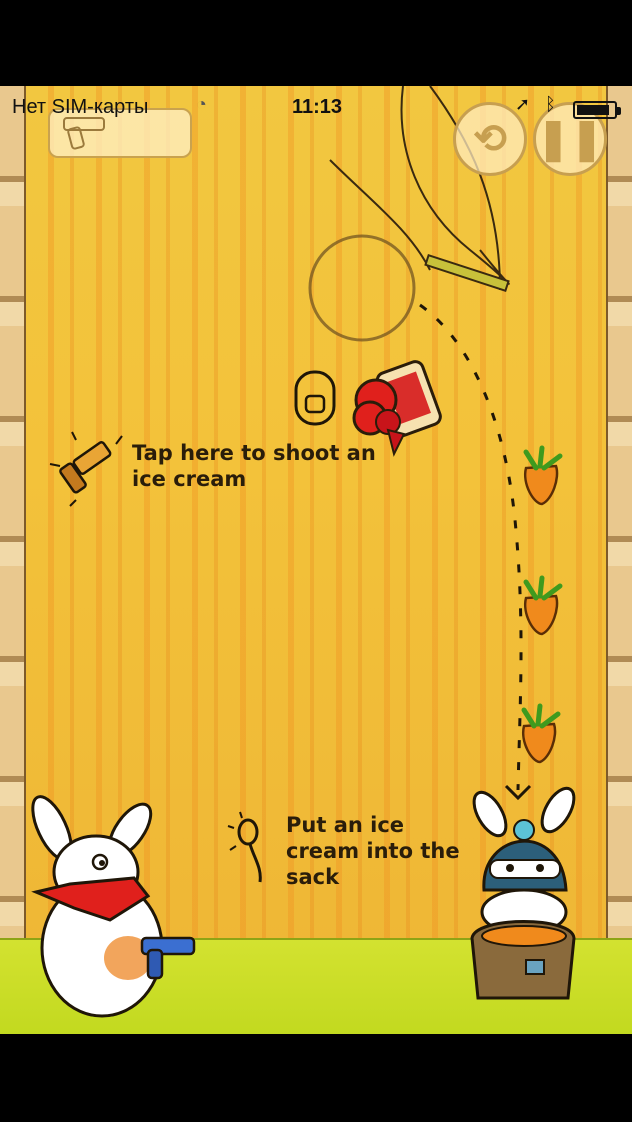  Describe the element at coordinates (619, 111) in the screenshot. I see `battery-tip` at that location.